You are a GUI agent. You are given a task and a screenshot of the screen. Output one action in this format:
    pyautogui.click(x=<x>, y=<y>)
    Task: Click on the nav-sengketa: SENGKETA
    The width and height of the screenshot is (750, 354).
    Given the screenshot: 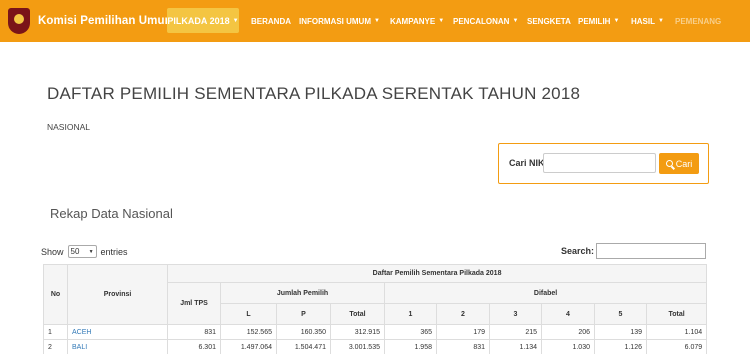 What is the action you would take?
    pyautogui.click(x=549, y=21)
    